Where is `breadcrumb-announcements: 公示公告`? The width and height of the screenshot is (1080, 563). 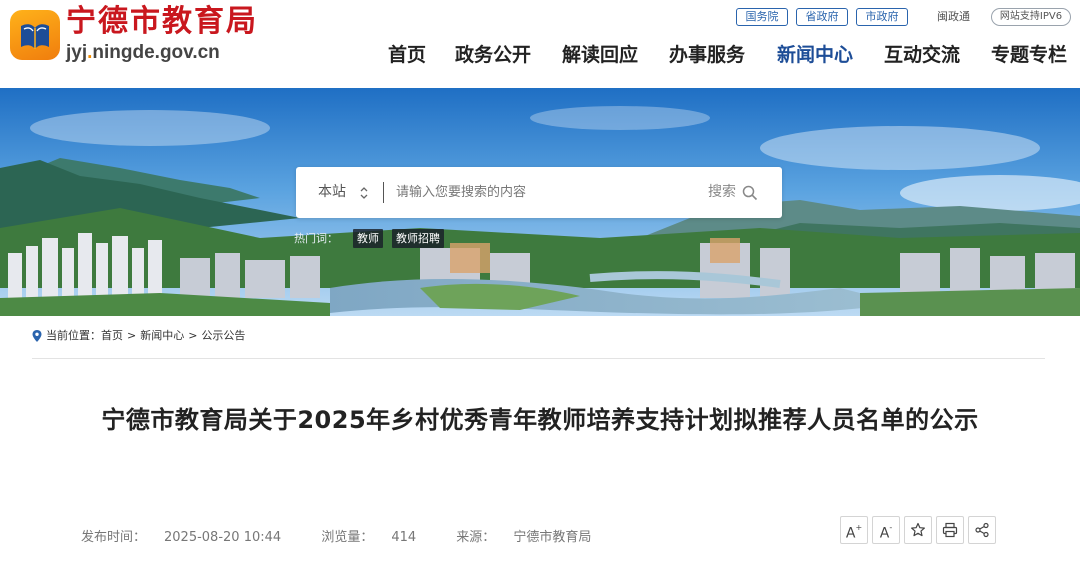 breadcrumb-announcements: 公示公告 is located at coordinates (223, 335).